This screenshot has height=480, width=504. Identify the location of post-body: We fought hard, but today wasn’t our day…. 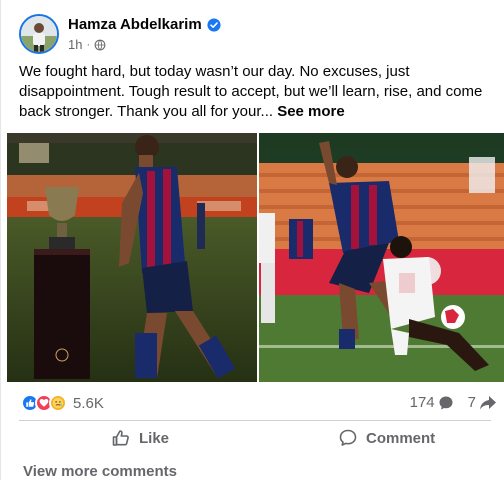
(254, 92).